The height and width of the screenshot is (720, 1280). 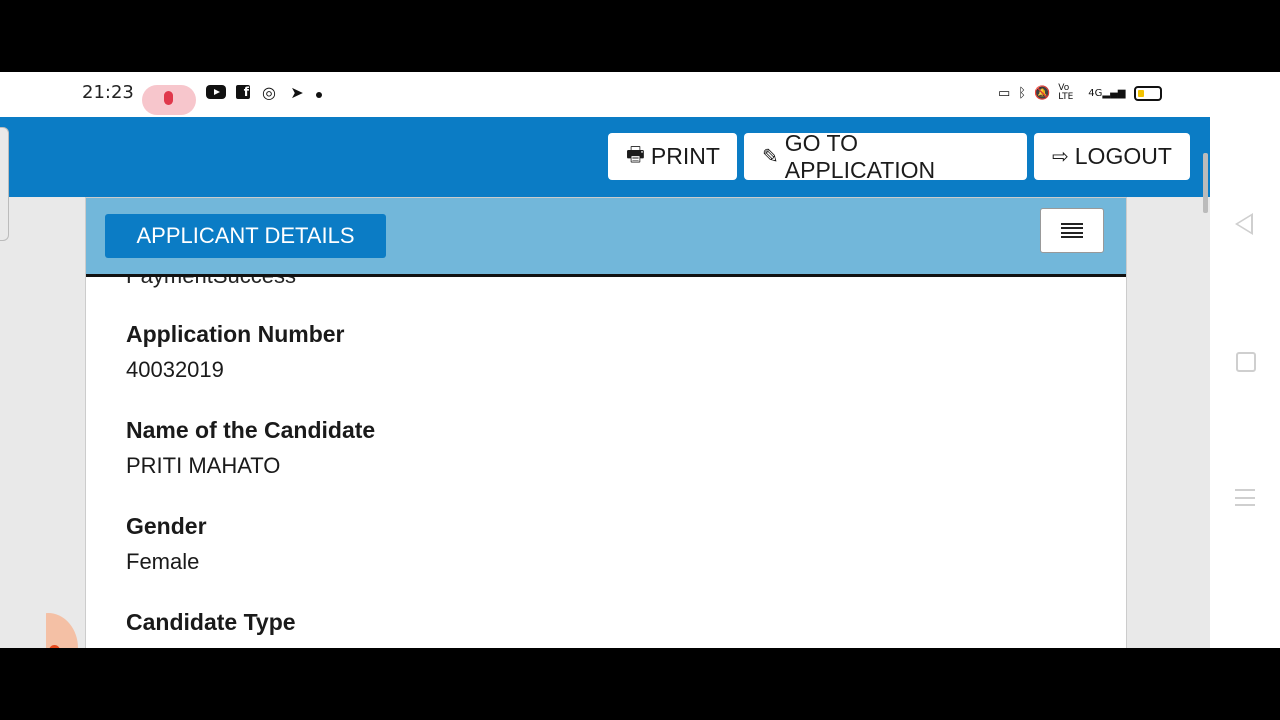 I want to click on dot-icon, so click(x=319, y=95).